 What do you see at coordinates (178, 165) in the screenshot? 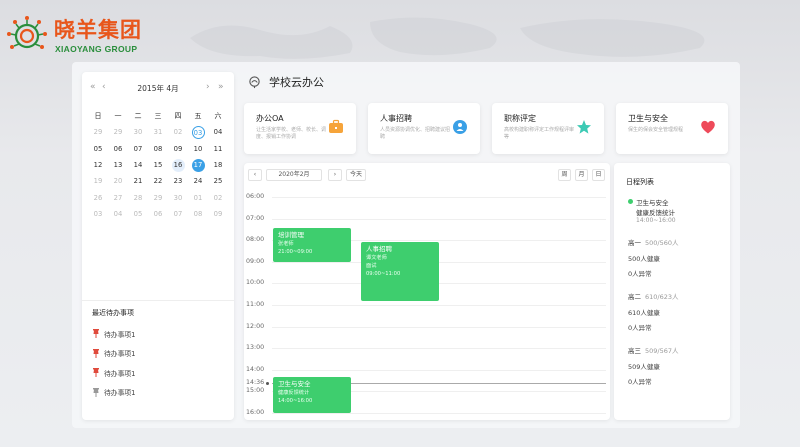
I see `calendar-day: 16` at bounding box center [178, 165].